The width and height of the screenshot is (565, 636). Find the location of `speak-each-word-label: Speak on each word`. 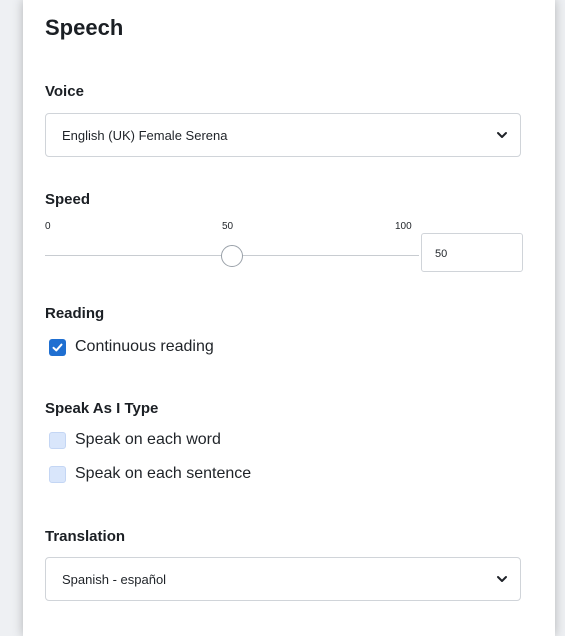

speak-each-word-label: Speak on each word is located at coordinates (148, 439).